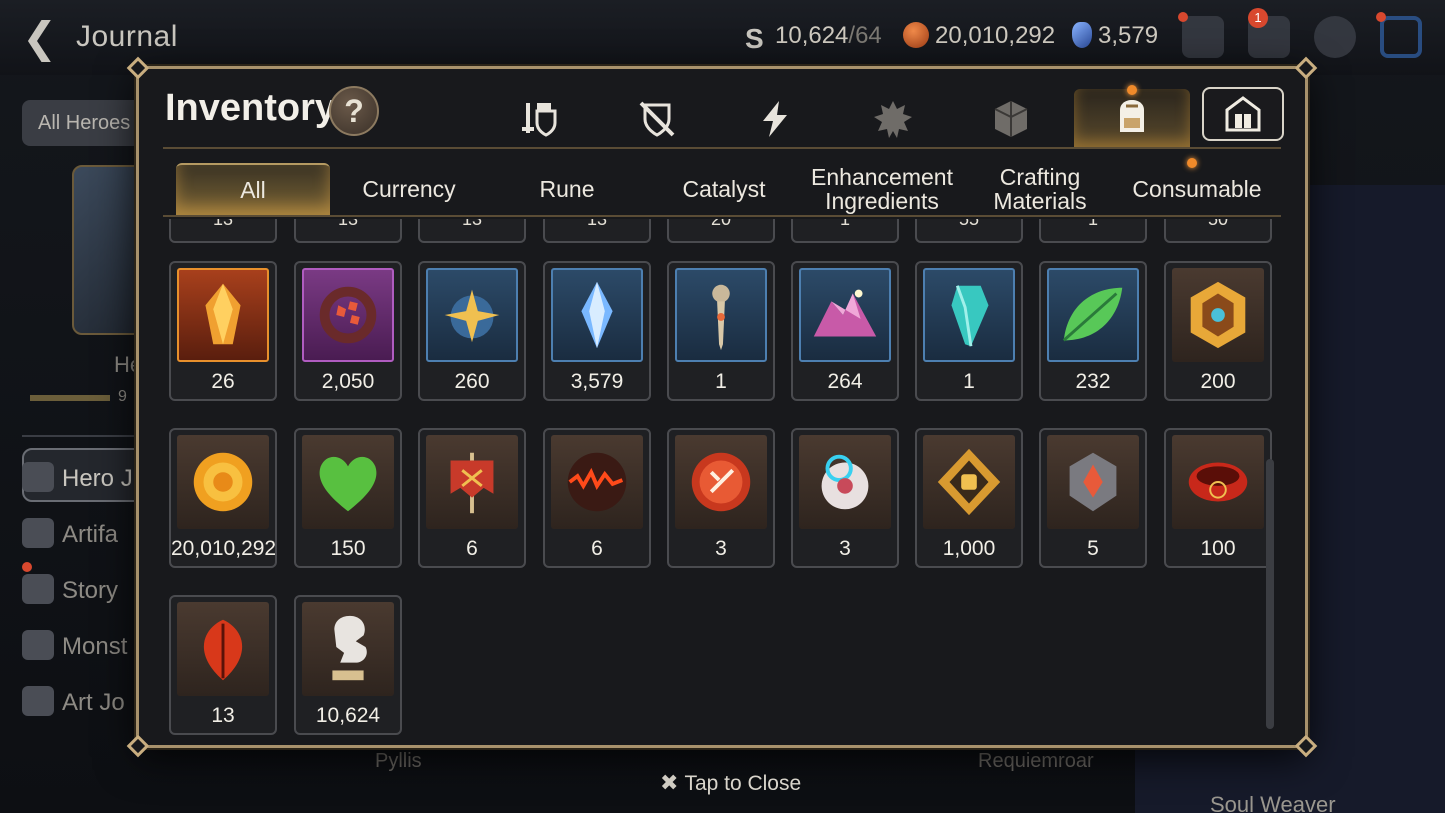 Image resolution: width=1445 pixels, height=813 pixels. I want to click on tap-to-close: ✖ Tap to Close, so click(730, 783).